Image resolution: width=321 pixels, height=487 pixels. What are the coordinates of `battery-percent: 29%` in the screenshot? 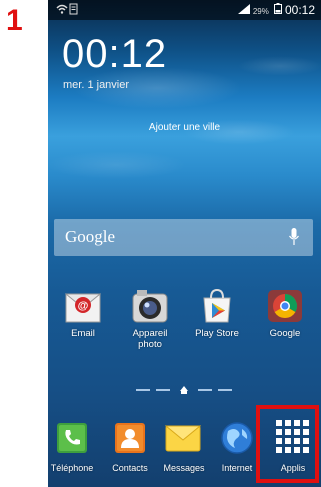 It's located at (260, 11).